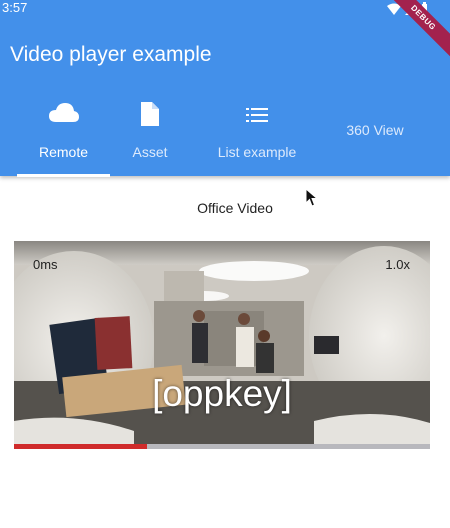  What do you see at coordinates (397, 264) in the screenshot?
I see `playback-speed-button: 1.0x` at bounding box center [397, 264].